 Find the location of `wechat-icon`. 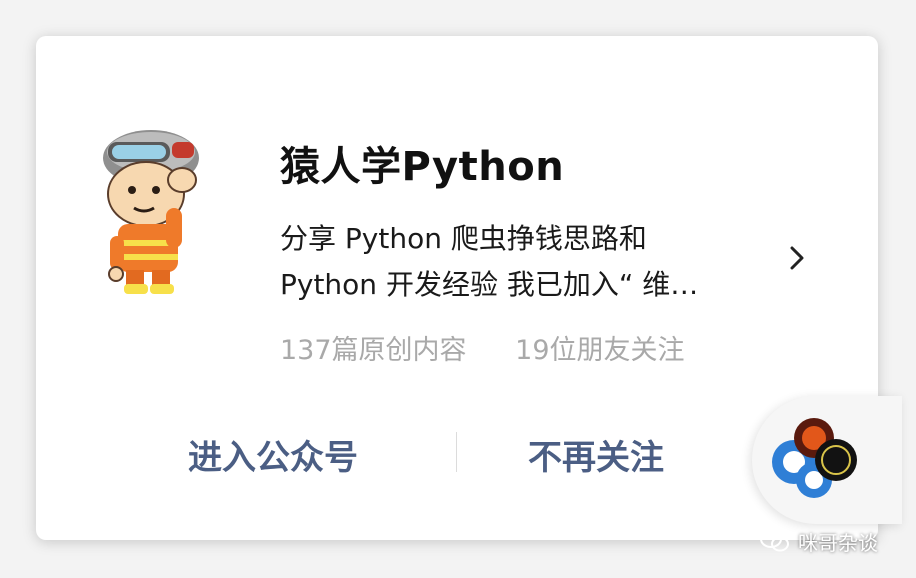

wechat-icon is located at coordinates (774, 541).